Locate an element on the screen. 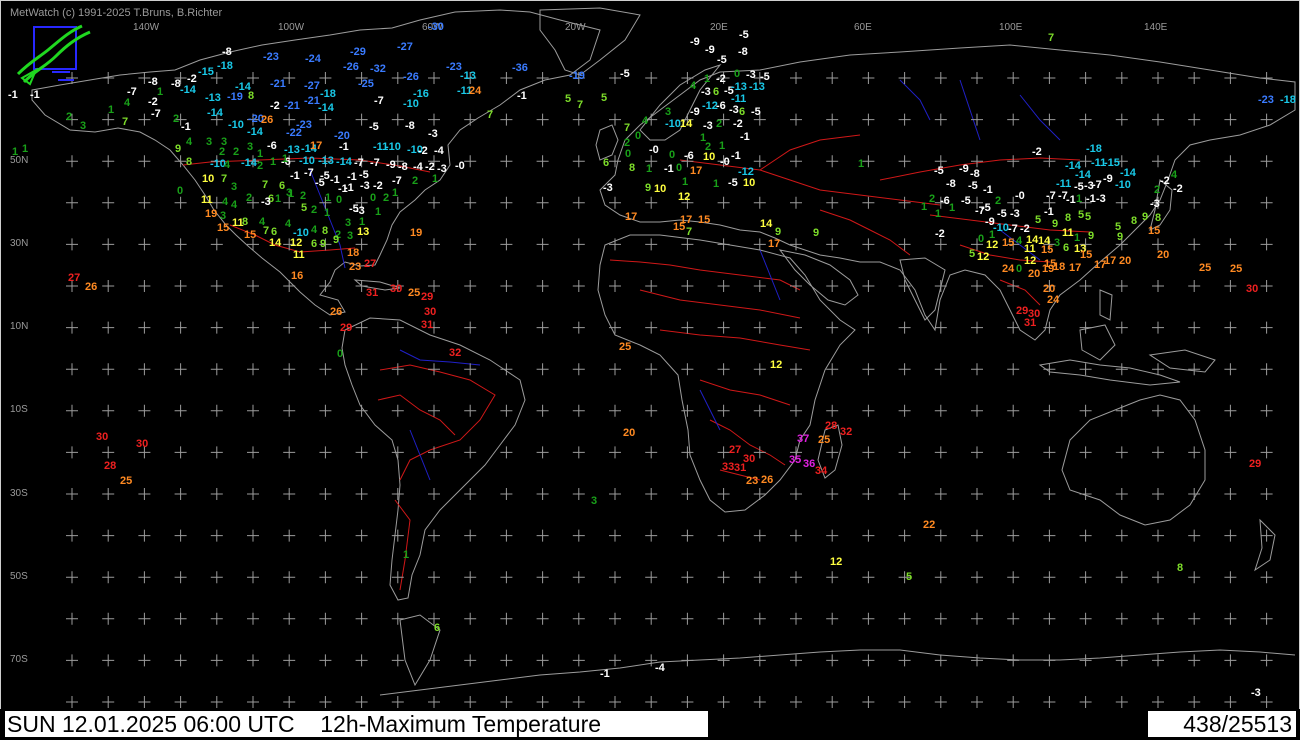  temperature-value: 4 is located at coordinates (288, 224).